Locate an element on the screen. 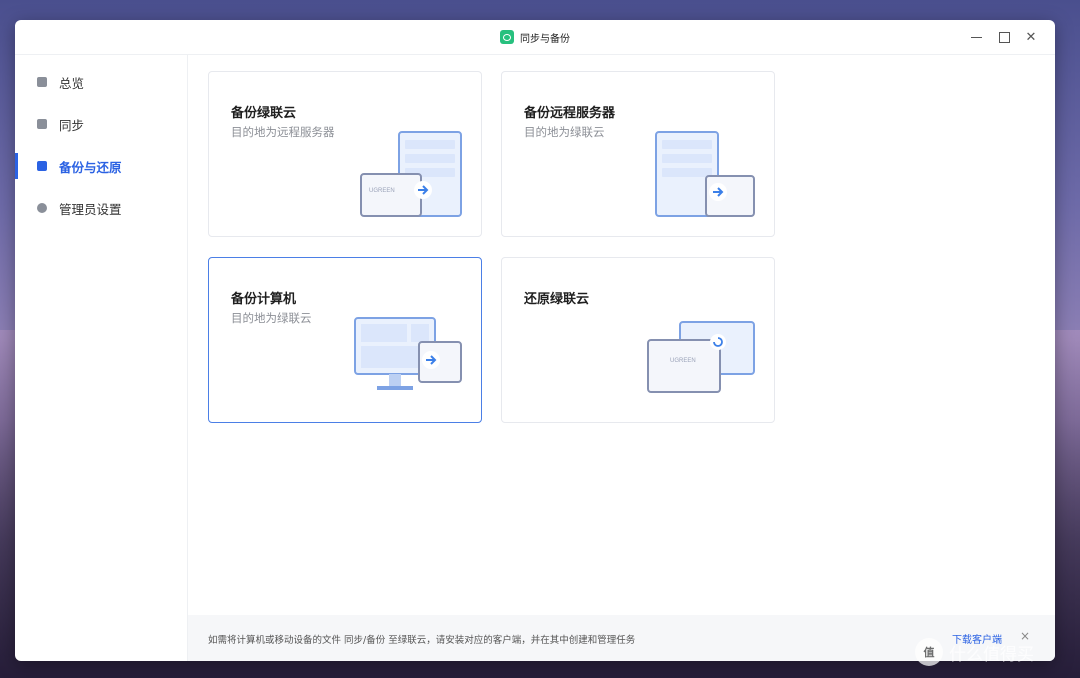 The height and width of the screenshot is (678, 1080). watermark: 值 什么值得买 is located at coordinates (990, 652).